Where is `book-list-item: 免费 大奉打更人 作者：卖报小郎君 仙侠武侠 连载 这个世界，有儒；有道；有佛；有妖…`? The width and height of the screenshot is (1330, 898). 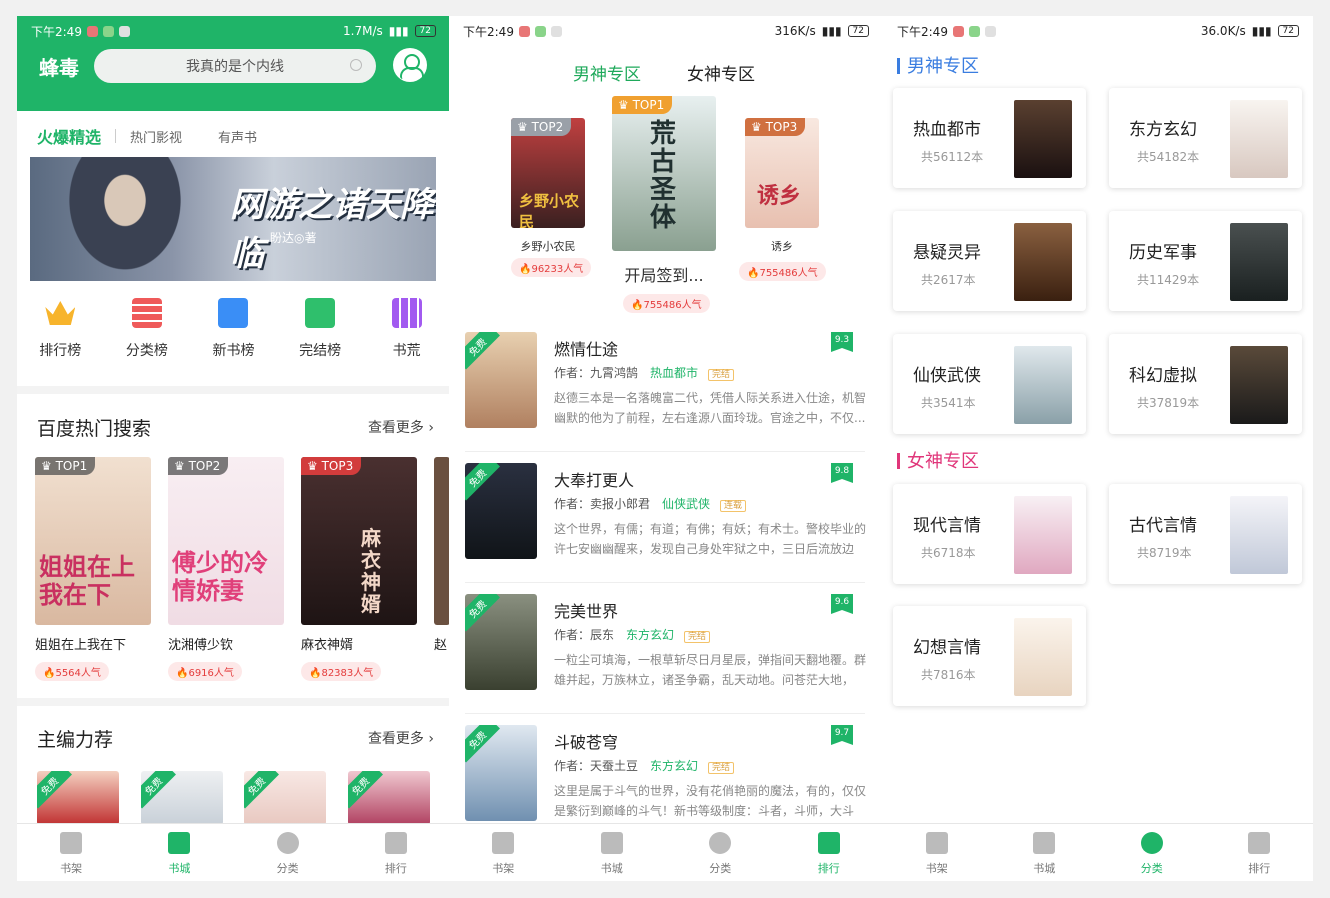
book-list-item: 免费 大奉打更人 作者：卖报小郎君 仙侠武侠 连载 这个世界，有儒；有道；有佛；有妖… is located at coordinates (665, 523).